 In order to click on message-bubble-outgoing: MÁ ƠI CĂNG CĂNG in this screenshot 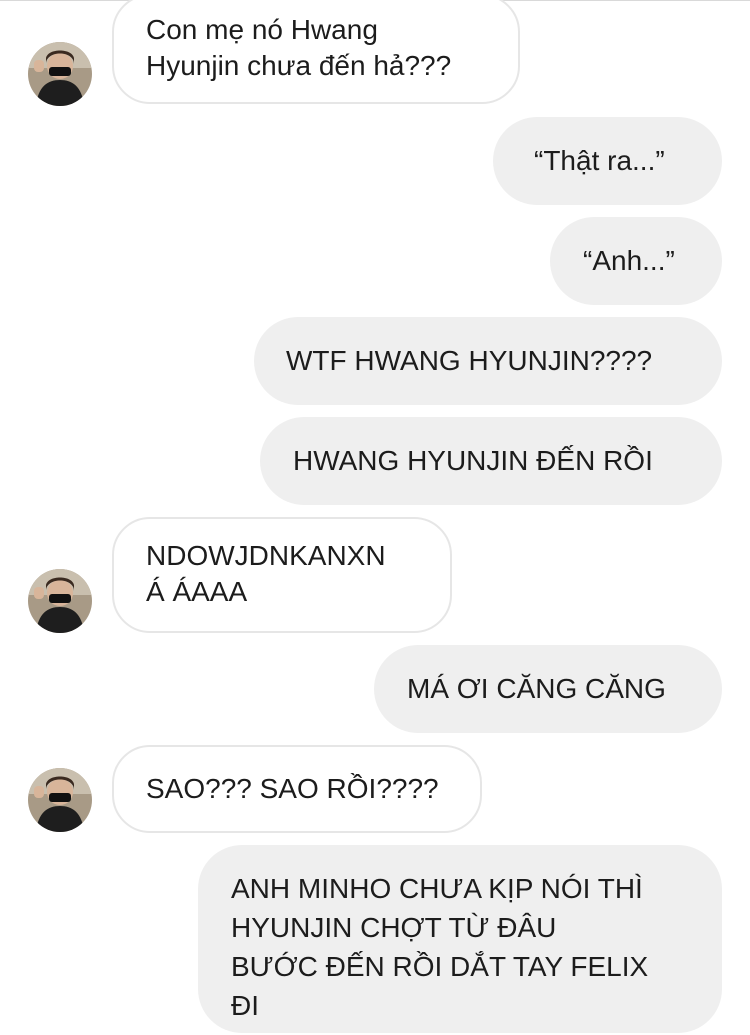, I will do `click(548, 689)`.